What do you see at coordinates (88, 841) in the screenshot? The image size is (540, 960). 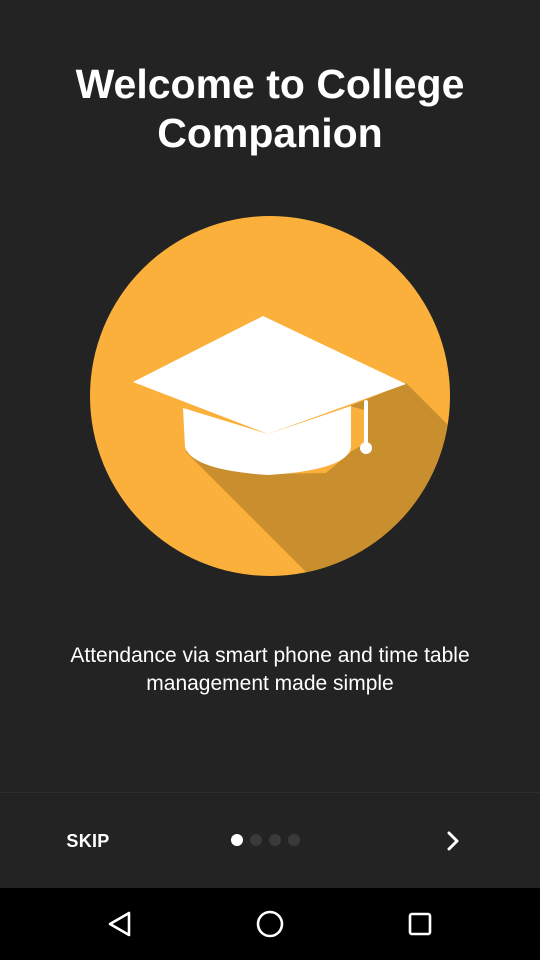 I see `skip-button: SKIP` at bounding box center [88, 841].